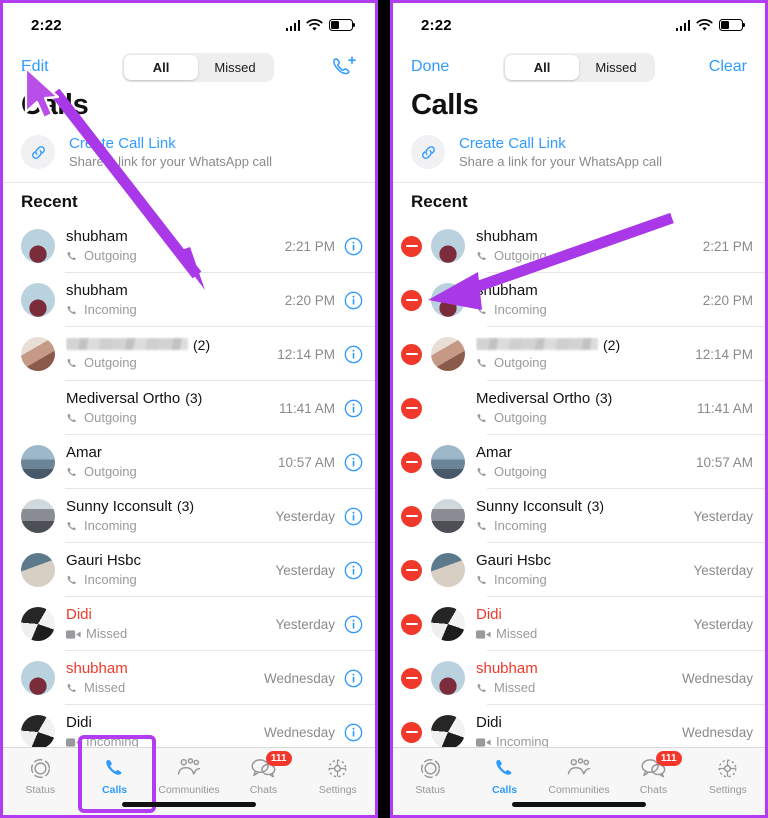 The height and width of the screenshot is (818, 768). Describe the element at coordinates (172, 453) in the screenshot. I see `call-name-line: Amar` at that location.